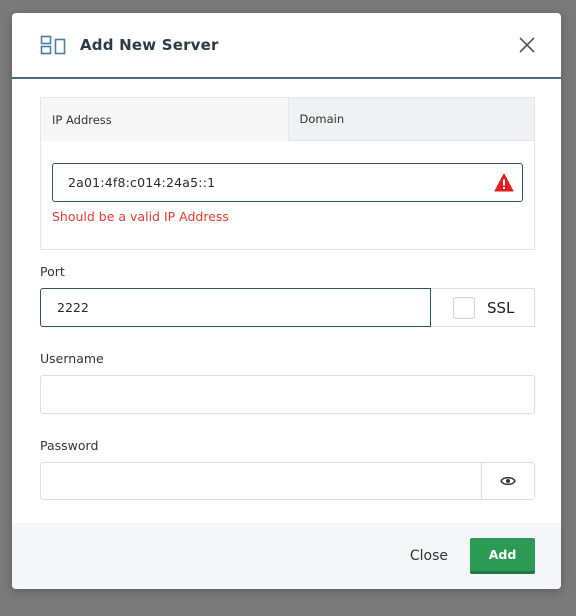  I want to click on ssl-checkbox, so click(464, 307).